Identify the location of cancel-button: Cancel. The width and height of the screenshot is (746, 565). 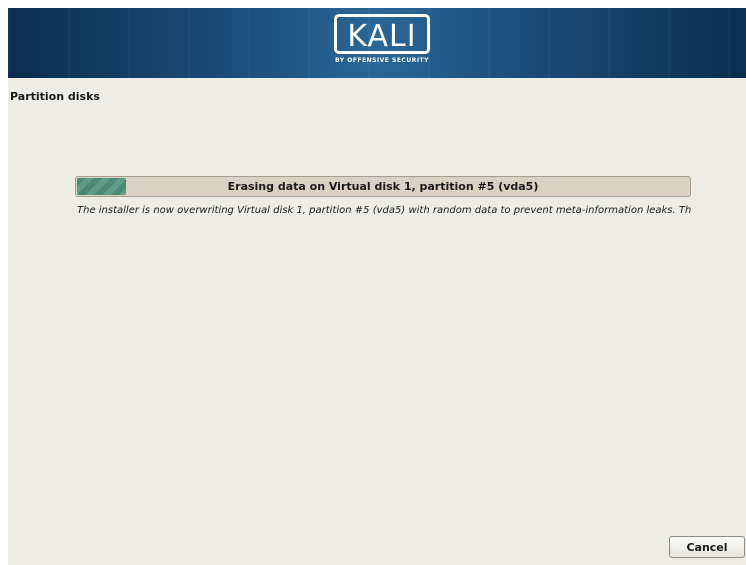
(707, 547).